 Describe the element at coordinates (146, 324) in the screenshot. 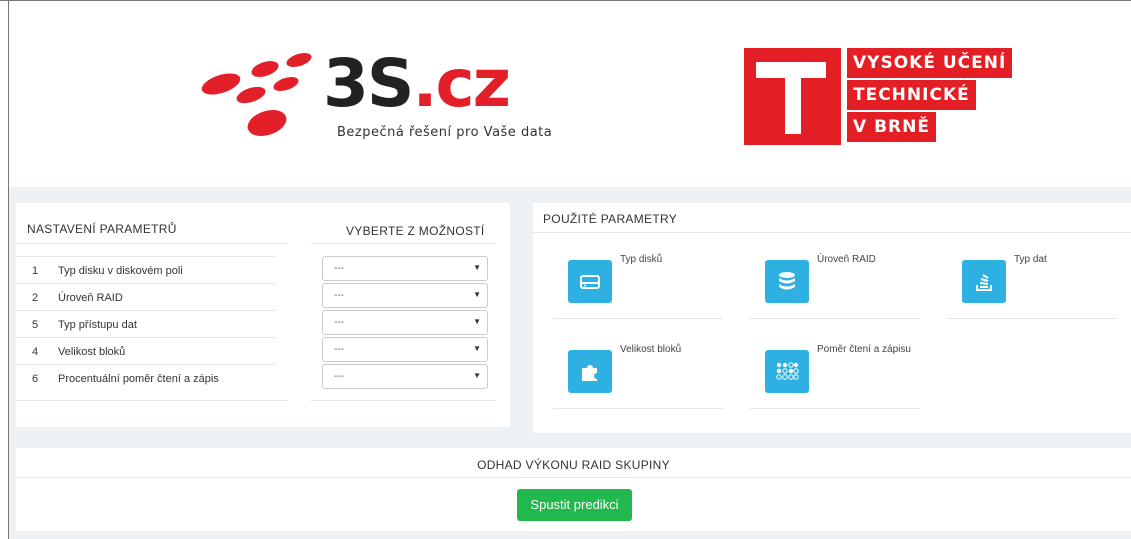

I see `param-row: 5 Typ přístupu dat` at that location.